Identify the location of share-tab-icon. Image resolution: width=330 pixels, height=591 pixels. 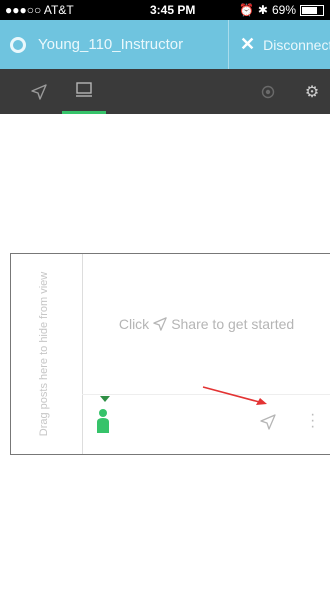
(39, 91).